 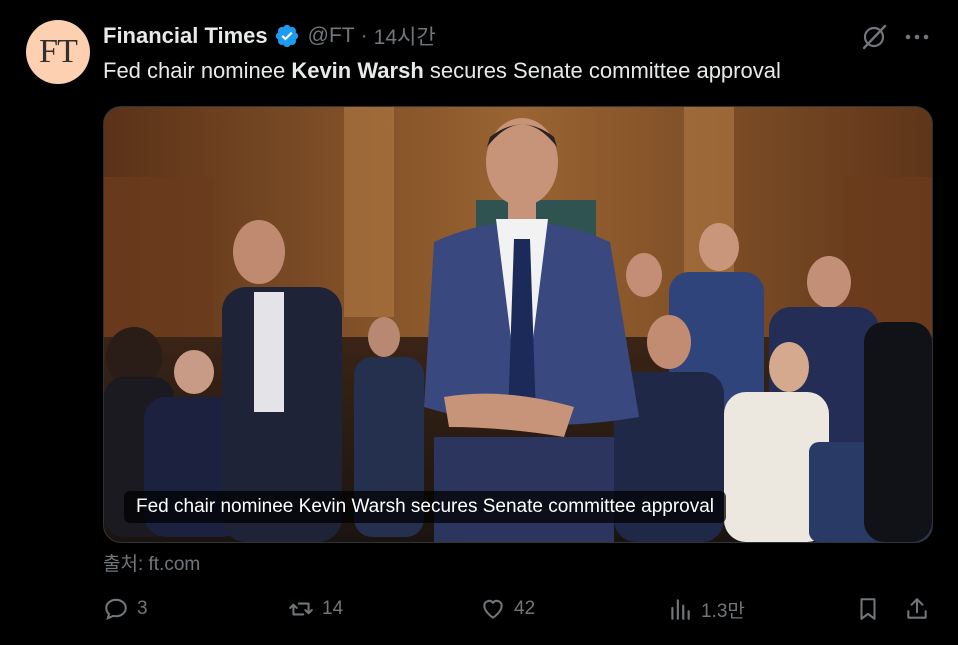 I want to click on share-button, so click(x=917, y=609).